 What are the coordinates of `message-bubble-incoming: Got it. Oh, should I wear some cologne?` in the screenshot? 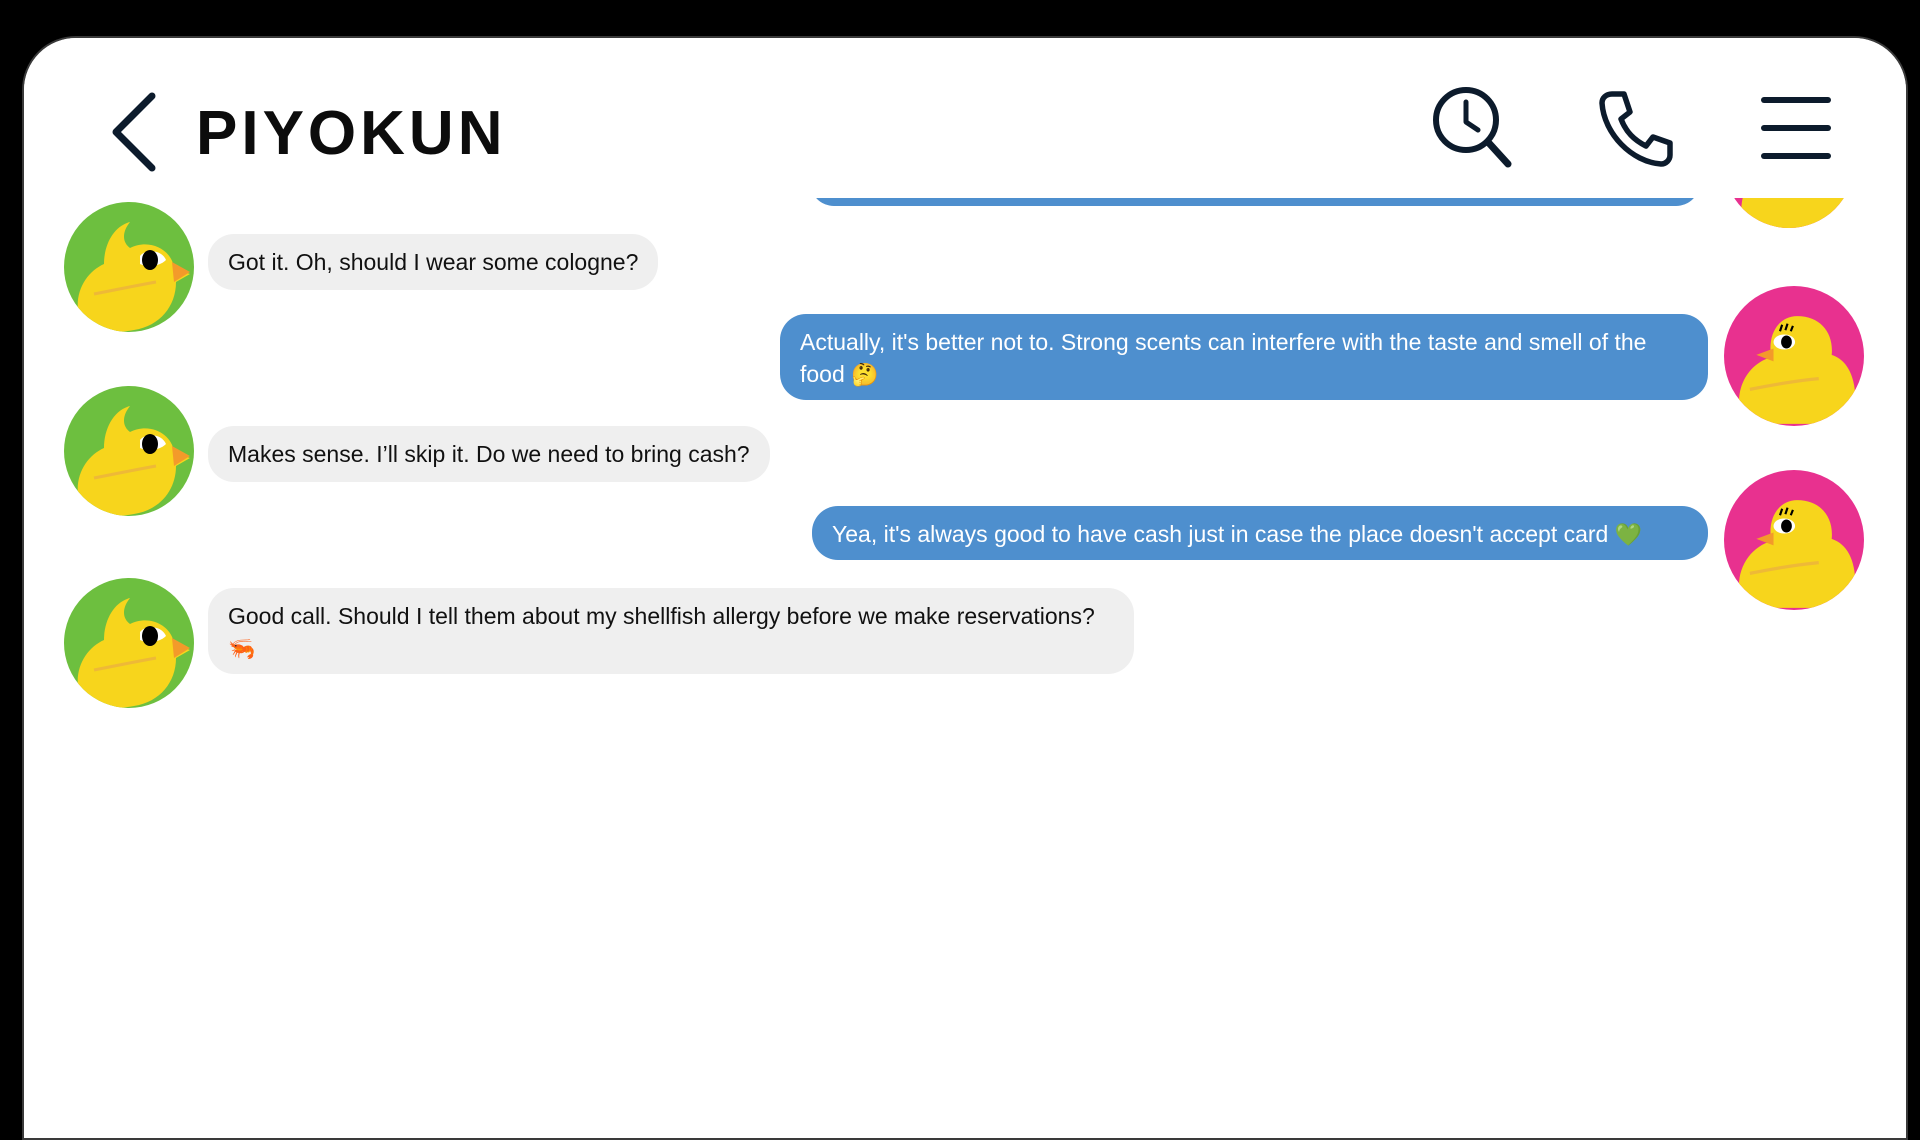 It's located at (433, 262).